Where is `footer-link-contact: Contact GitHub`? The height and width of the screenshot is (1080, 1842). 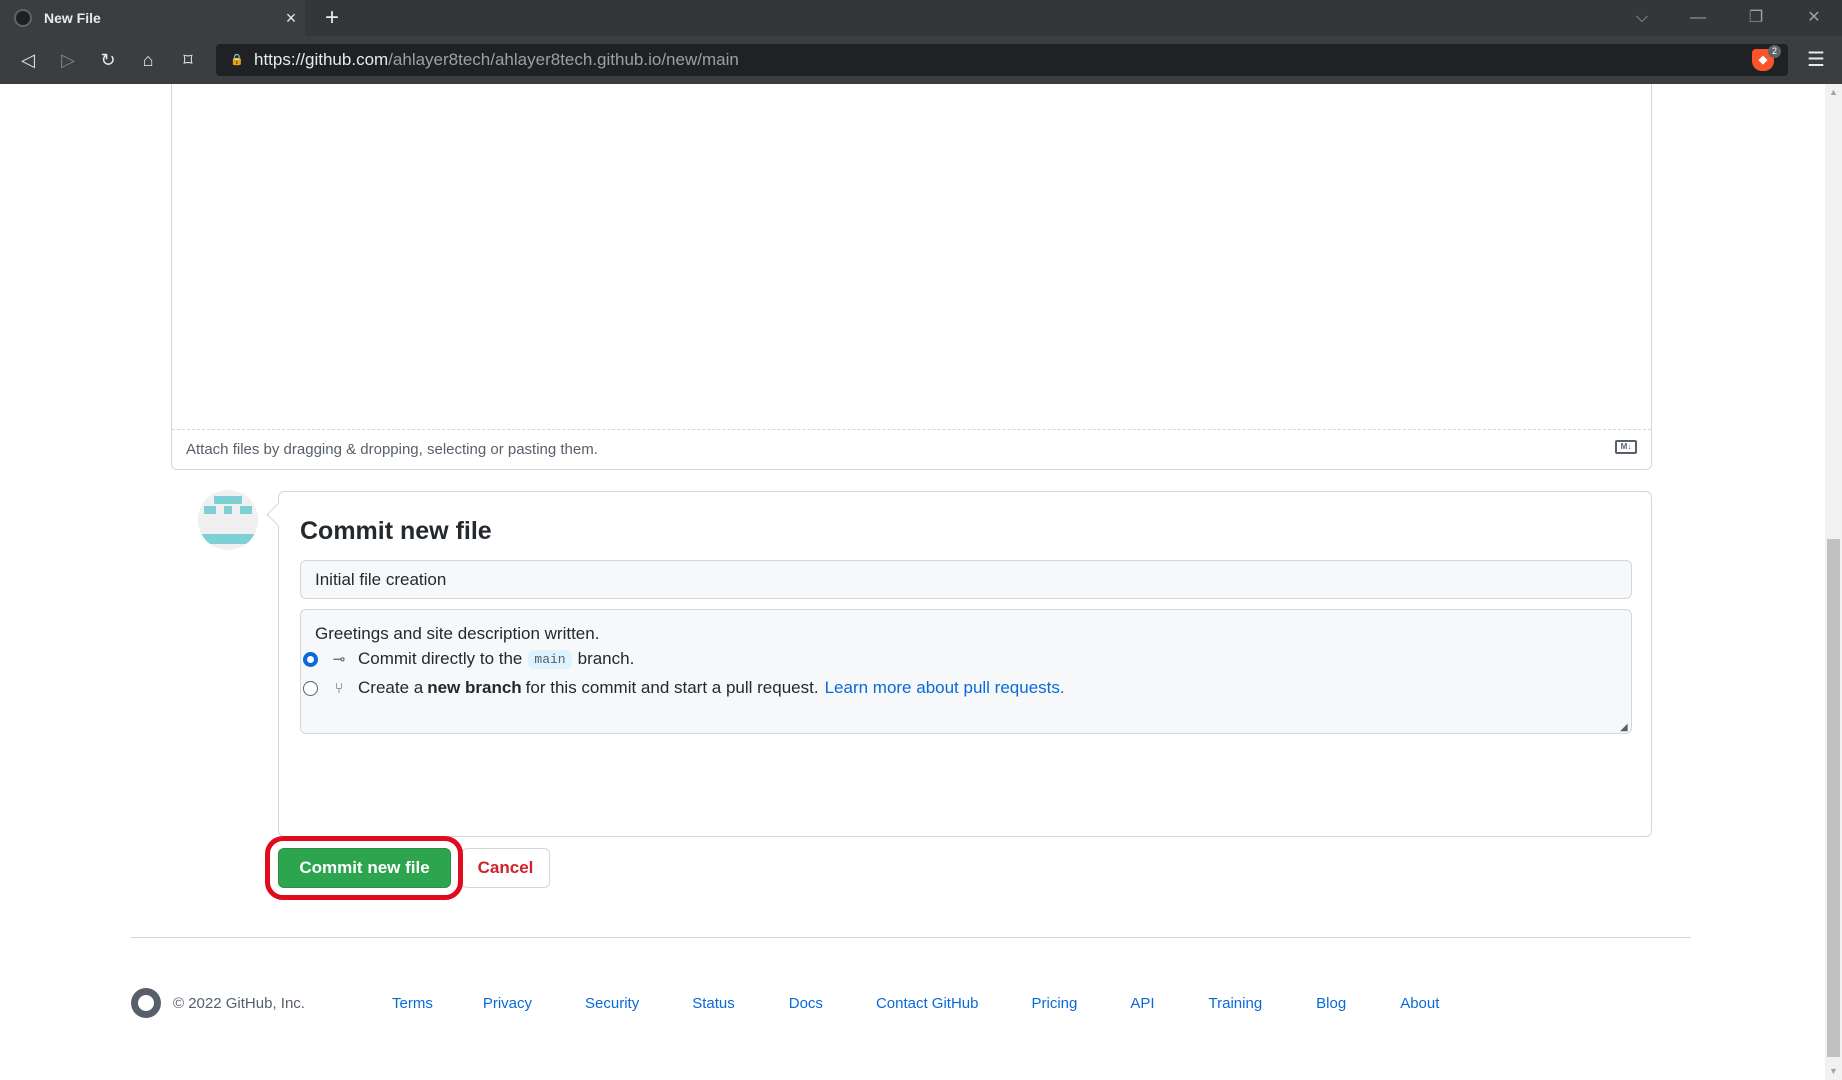
footer-link-contact: Contact GitHub is located at coordinates (927, 1003).